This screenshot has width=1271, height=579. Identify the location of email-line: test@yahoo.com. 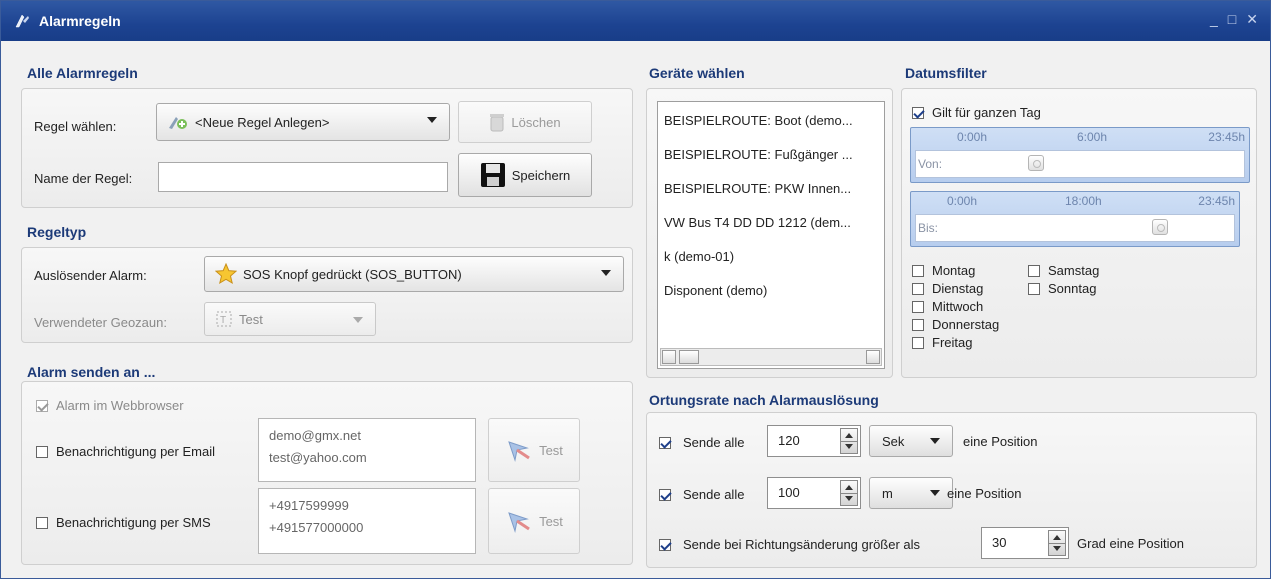
(318, 457).